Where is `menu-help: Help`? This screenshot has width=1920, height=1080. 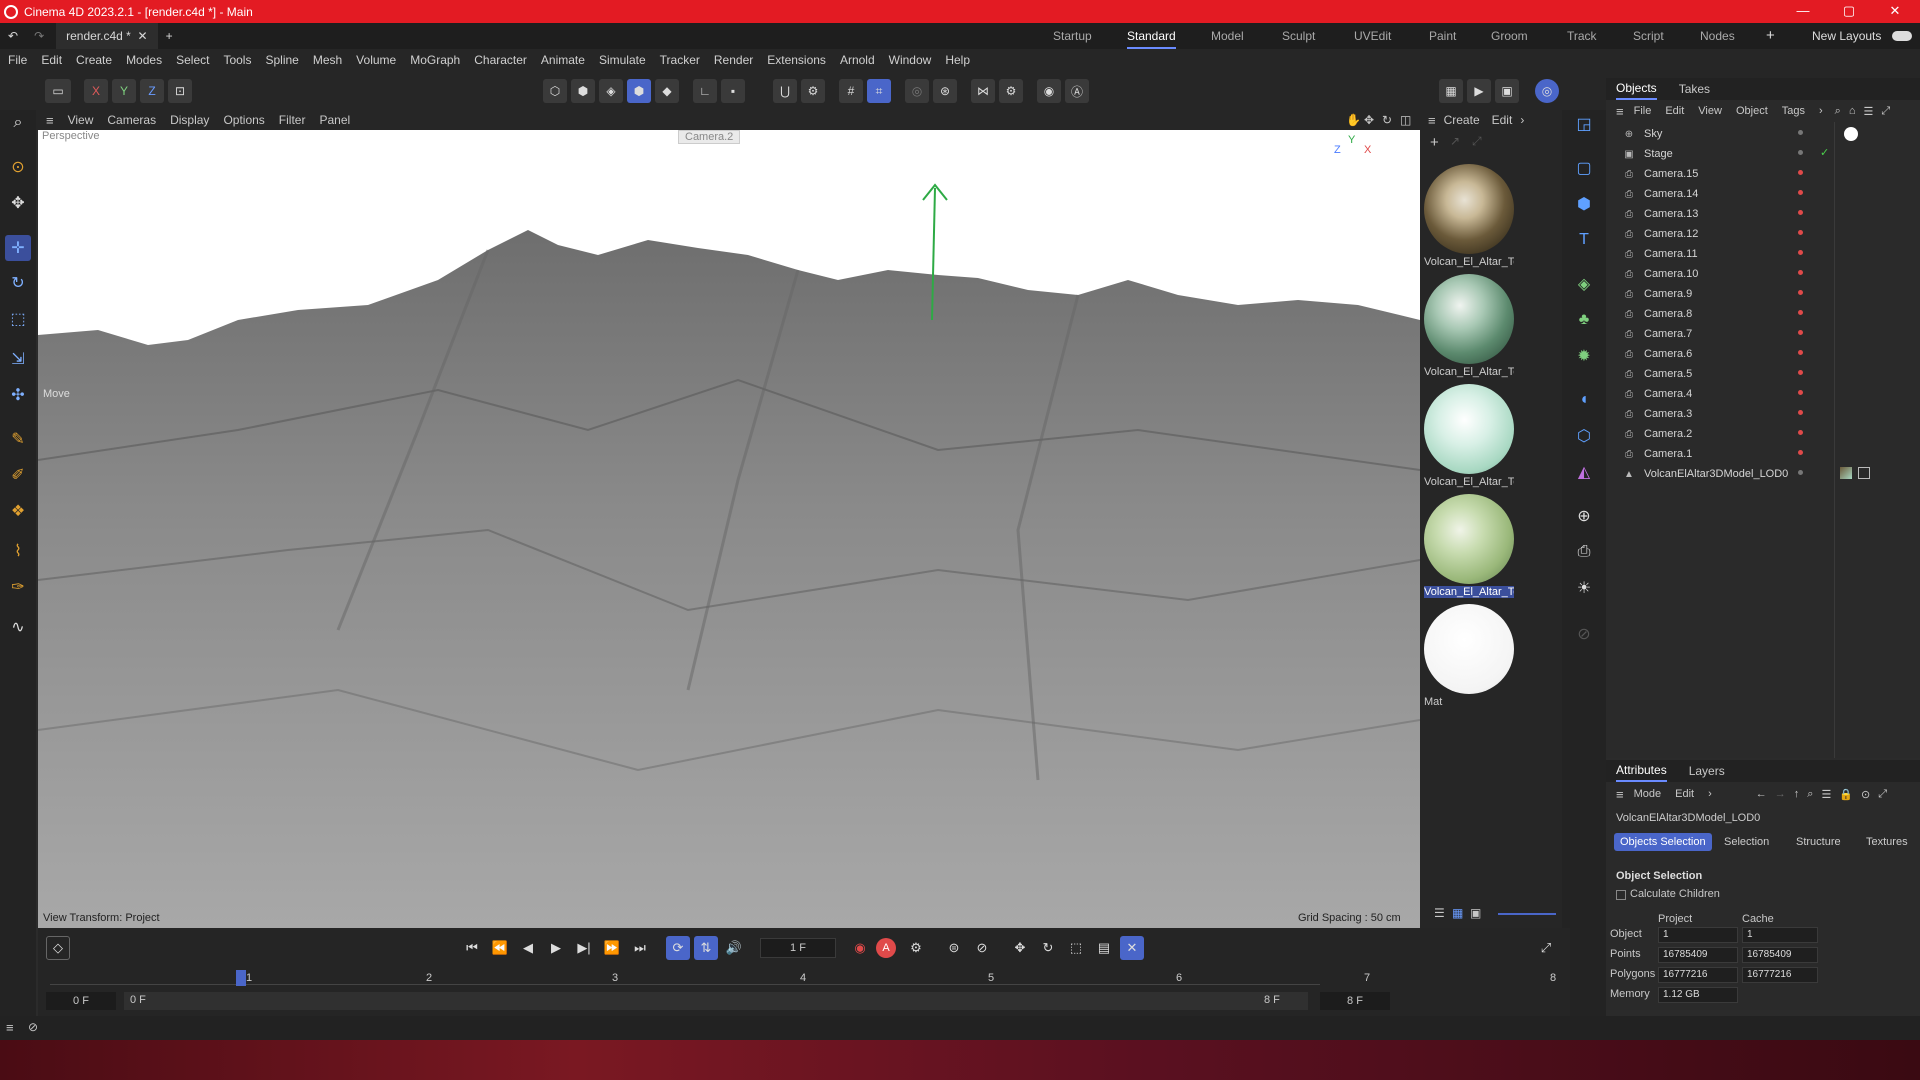 menu-help: Help is located at coordinates (957, 60).